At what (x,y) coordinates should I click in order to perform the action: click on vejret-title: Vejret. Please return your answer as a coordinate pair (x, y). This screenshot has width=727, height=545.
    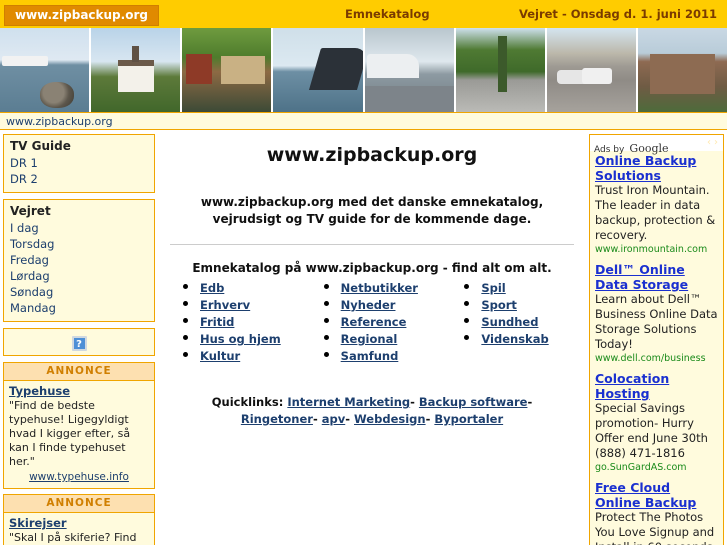
    Looking at the image, I should click on (30, 211).